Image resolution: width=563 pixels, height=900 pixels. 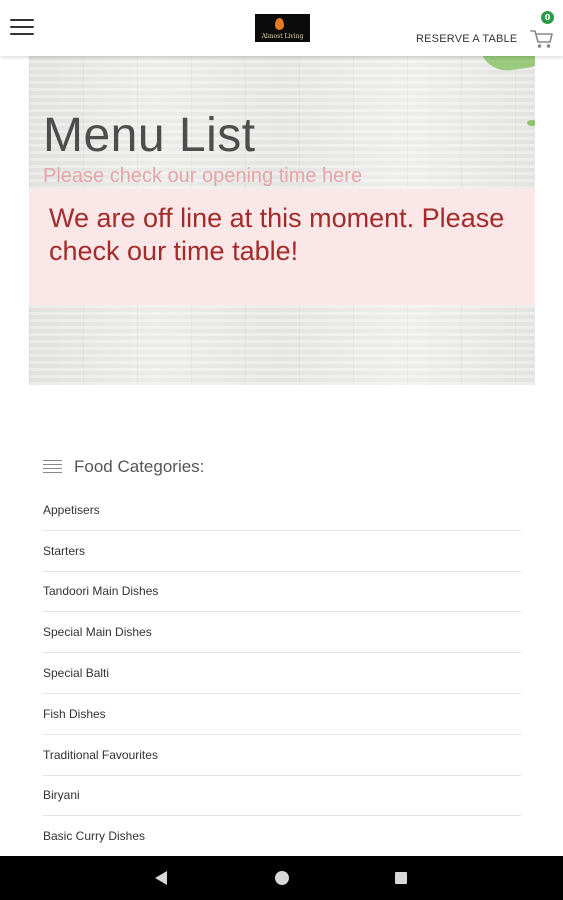 I want to click on app-header: Almost Living RESERVE A TABLE 0, so click(x=281, y=28).